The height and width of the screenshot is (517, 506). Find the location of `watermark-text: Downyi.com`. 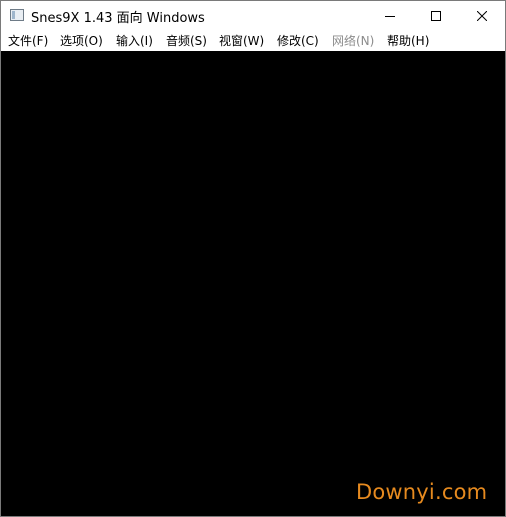

watermark-text: Downyi.com is located at coordinates (422, 492).